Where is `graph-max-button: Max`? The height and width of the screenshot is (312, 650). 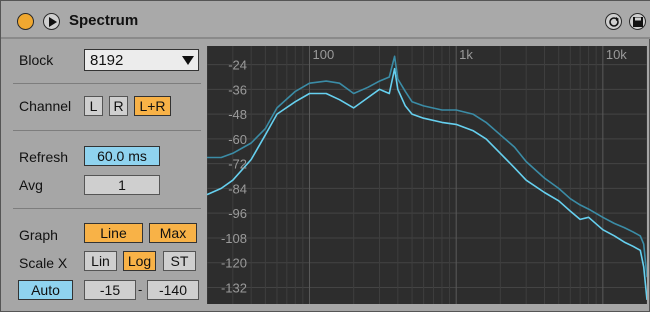 graph-max-button: Max is located at coordinates (173, 233).